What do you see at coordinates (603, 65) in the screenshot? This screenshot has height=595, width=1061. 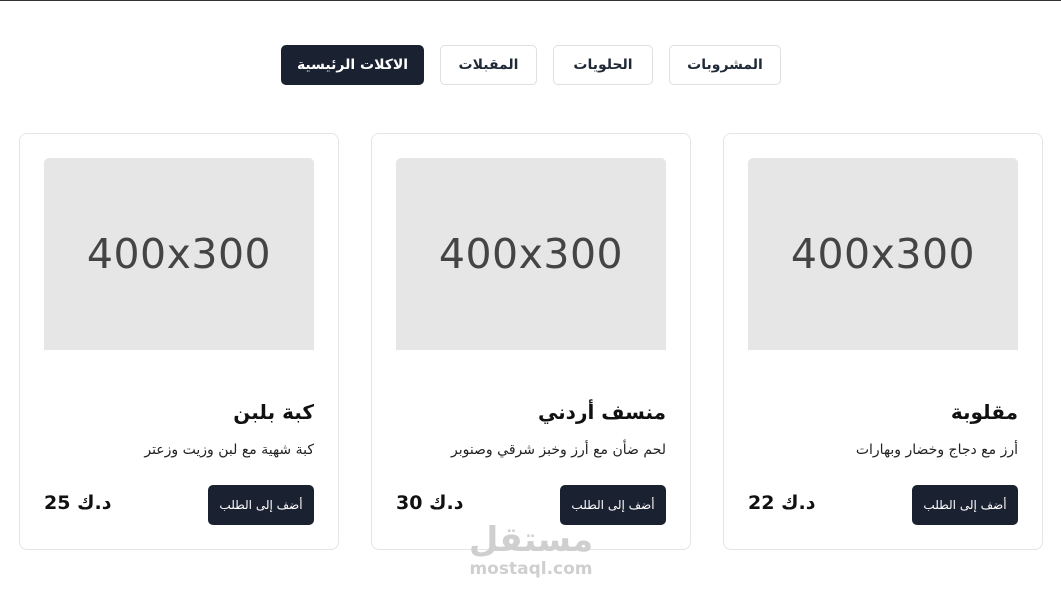 I see `tab-desserts: الحلويات` at bounding box center [603, 65].